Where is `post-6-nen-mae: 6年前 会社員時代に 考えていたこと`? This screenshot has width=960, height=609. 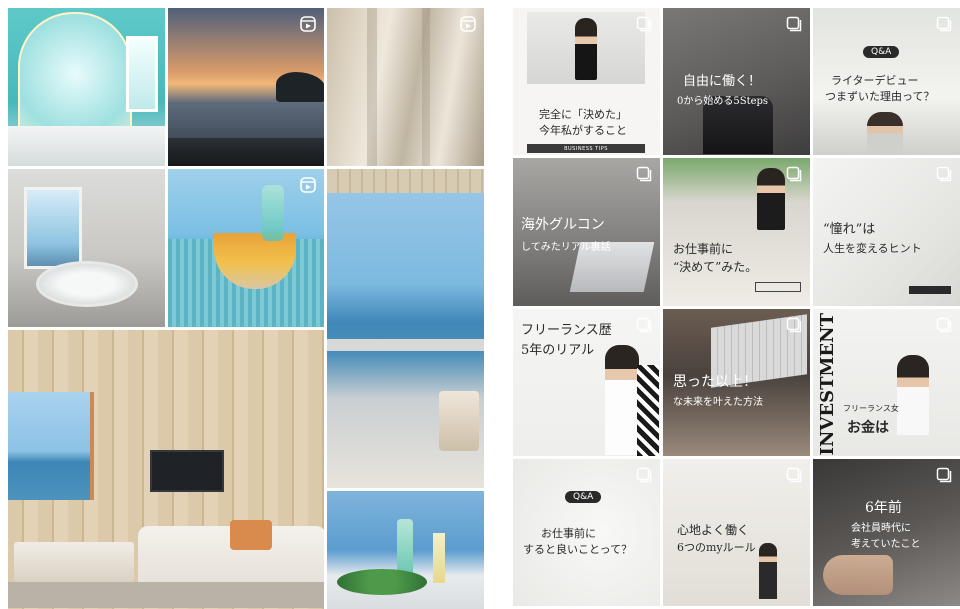
post-6-nen-mae: 6年前 会社員時代に 考えていたこと is located at coordinates (886, 532).